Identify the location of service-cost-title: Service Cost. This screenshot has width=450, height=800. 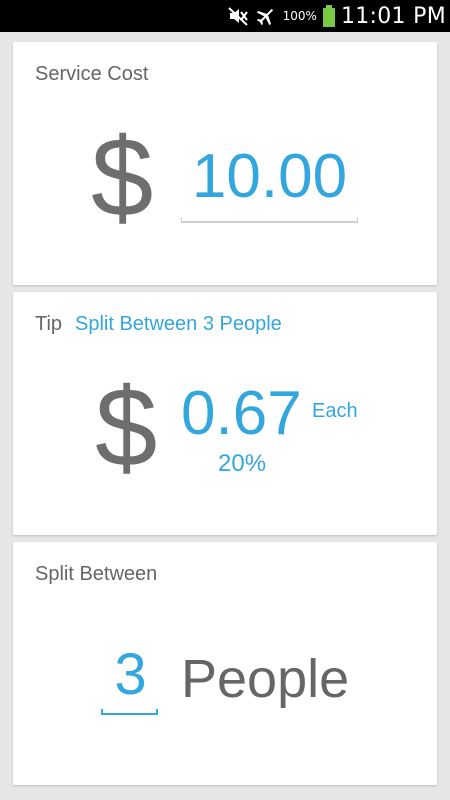
(92, 74).